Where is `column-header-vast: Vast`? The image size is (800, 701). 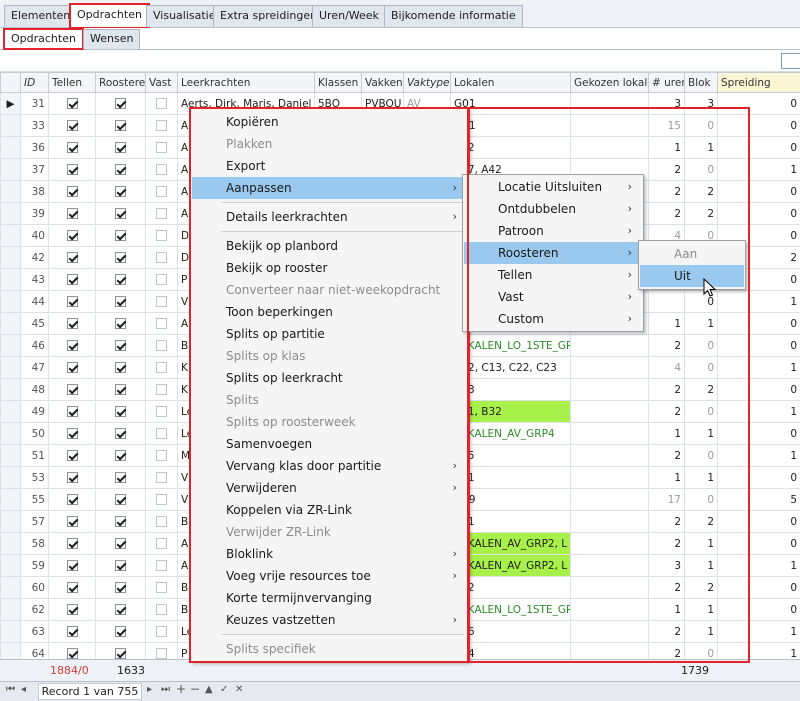
column-header-vast: Vast is located at coordinates (161, 82).